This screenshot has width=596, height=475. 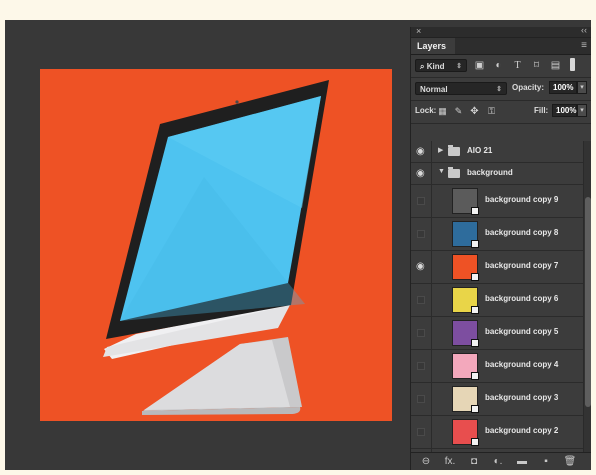 What do you see at coordinates (522, 461) in the screenshot?
I see `folder-icon: ▬` at bounding box center [522, 461].